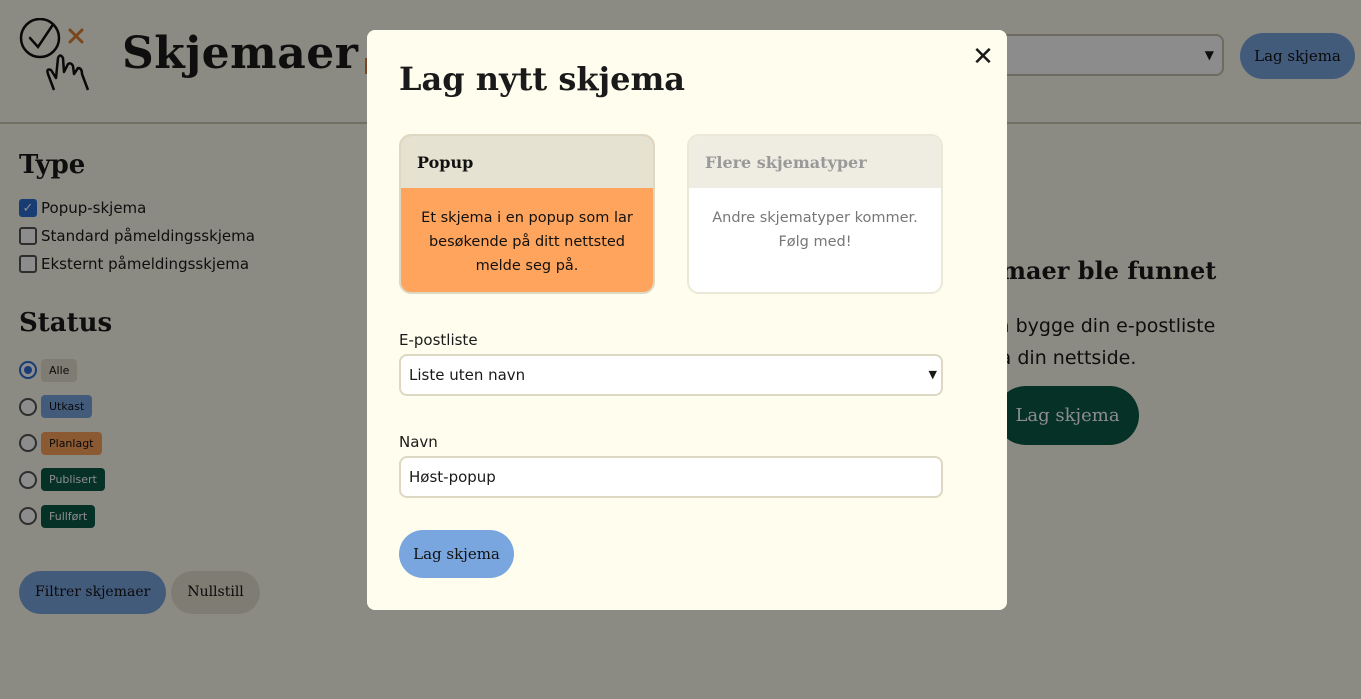 The image size is (1361, 699). I want to click on modal-title: Lag nytt skjema, so click(542, 79).